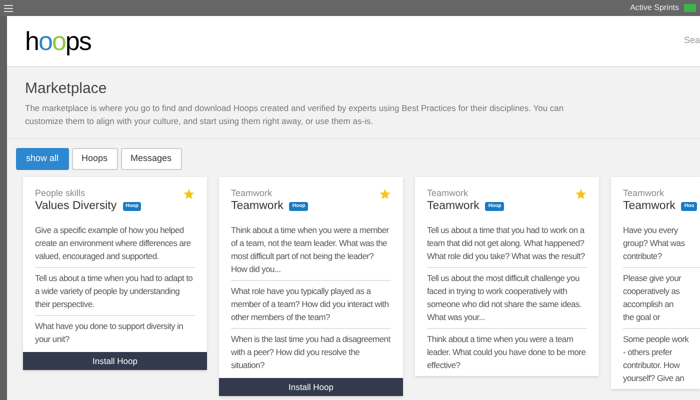 The width and height of the screenshot is (700, 400). What do you see at coordinates (95, 159) in the screenshot?
I see `filter-tab: Hoops` at bounding box center [95, 159].